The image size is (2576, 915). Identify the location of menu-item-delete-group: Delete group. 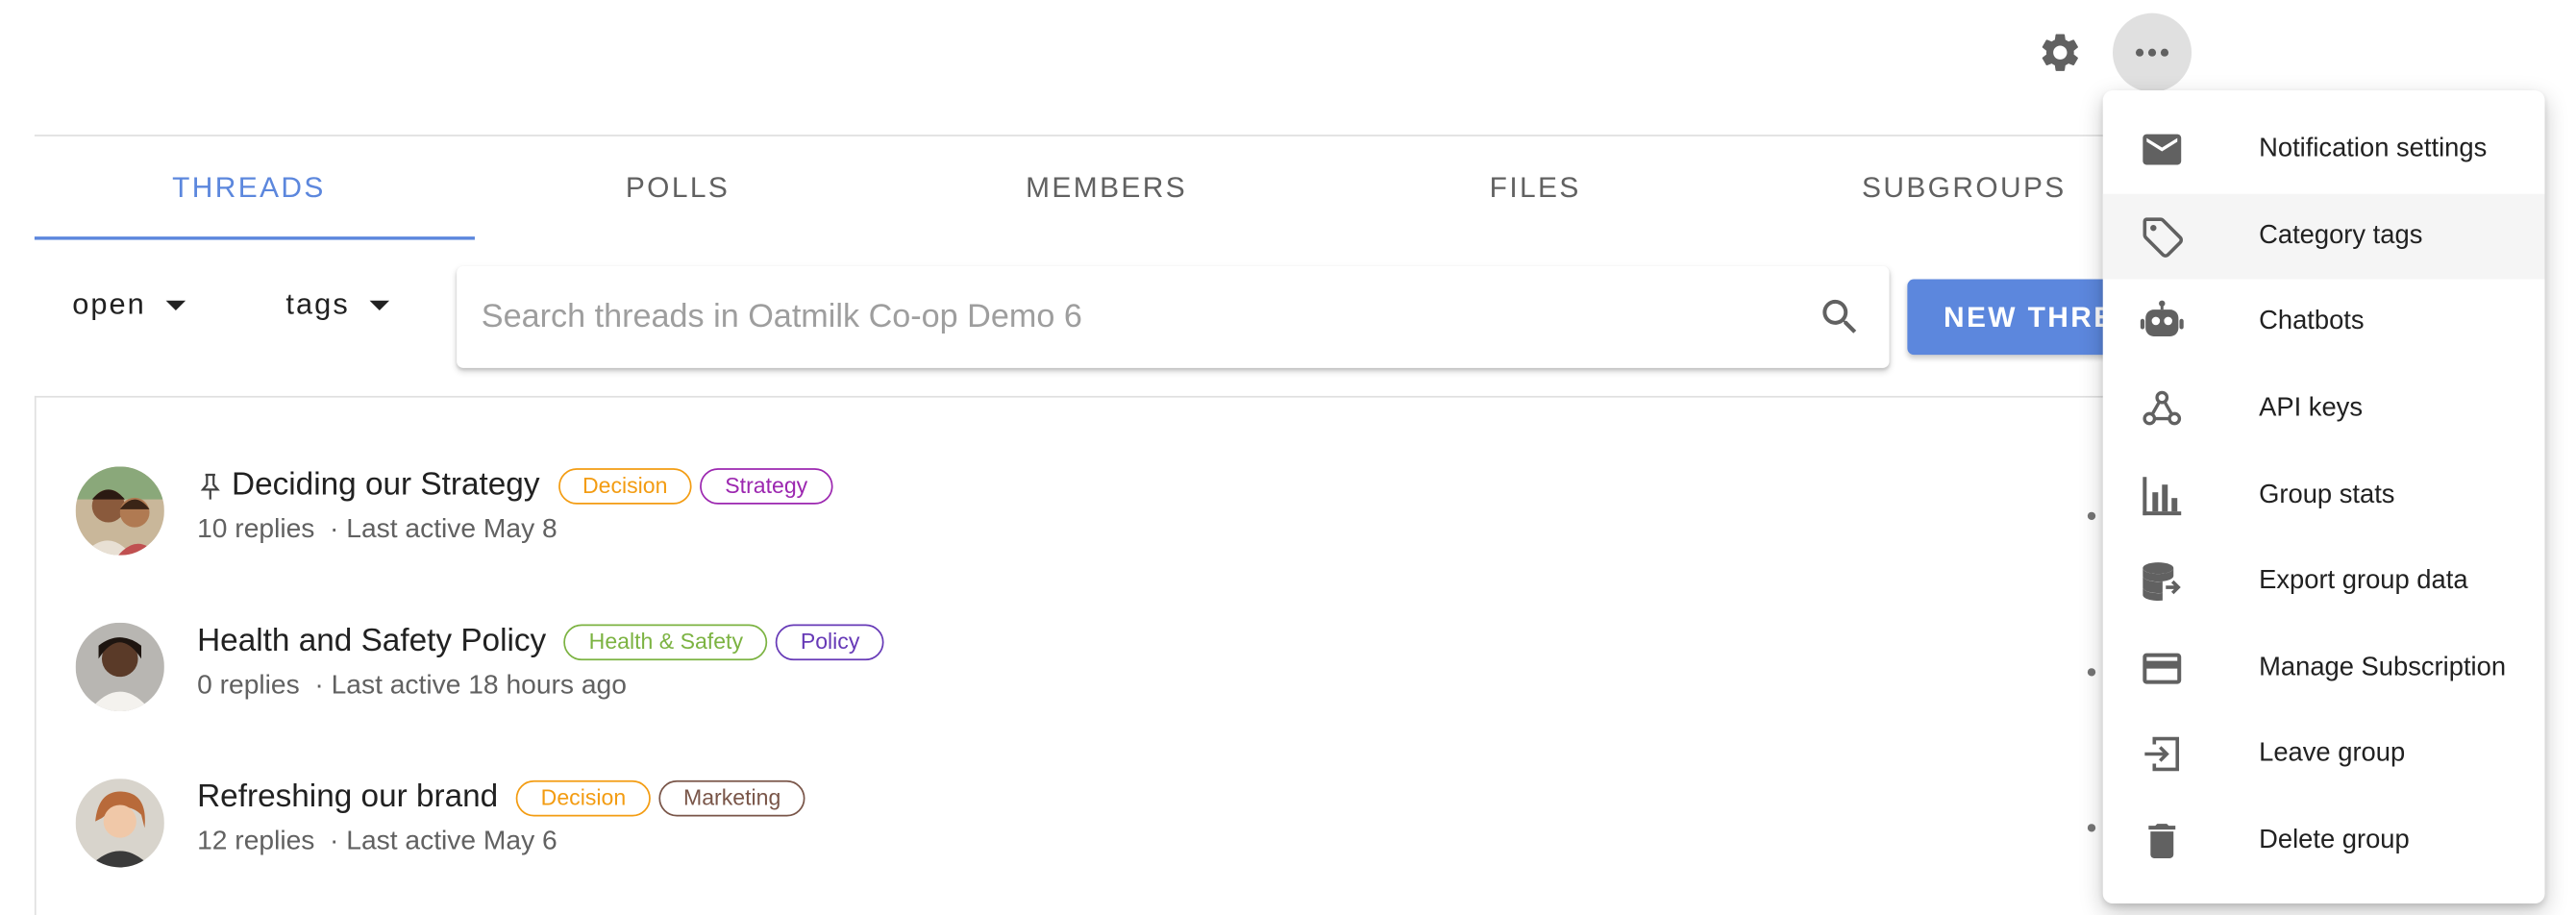
(2324, 841).